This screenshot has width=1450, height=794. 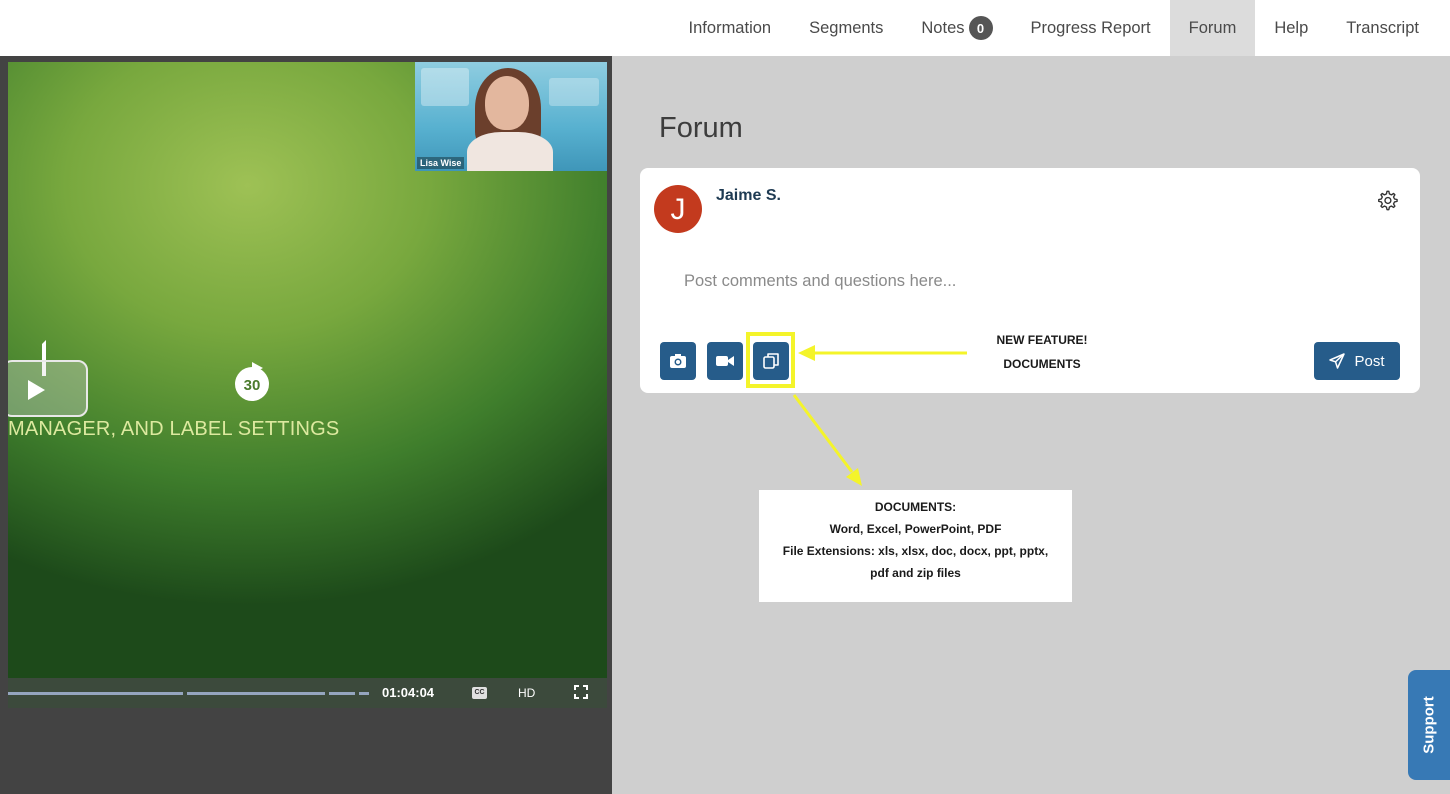 I want to click on tab-label: Segments, so click(x=846, y=27).